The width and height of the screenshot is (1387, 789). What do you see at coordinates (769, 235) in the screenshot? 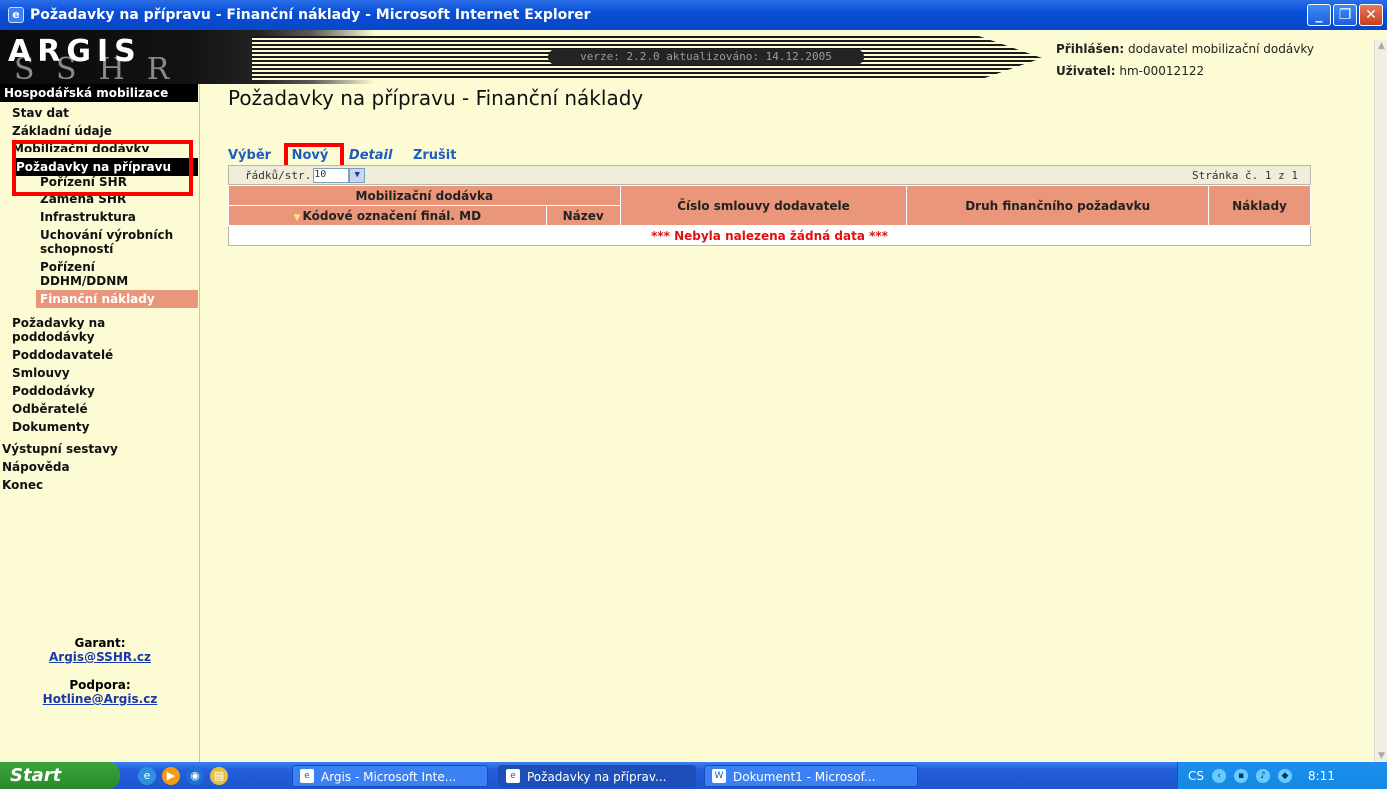
I see `empty-message: *** Nebyla nalezena žádná data ***` at bounding box center [769, 235].